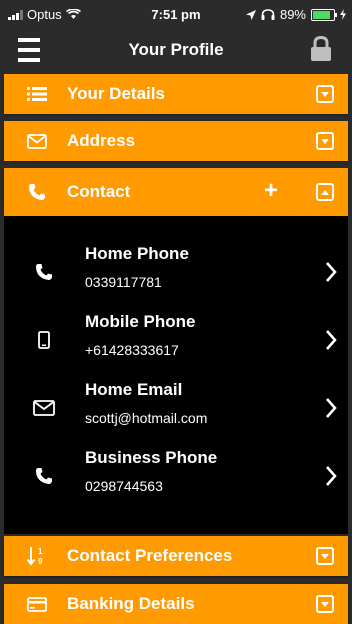 This screenshot has width=352, height=624. I want to click on list-icon, so click(37, 94).